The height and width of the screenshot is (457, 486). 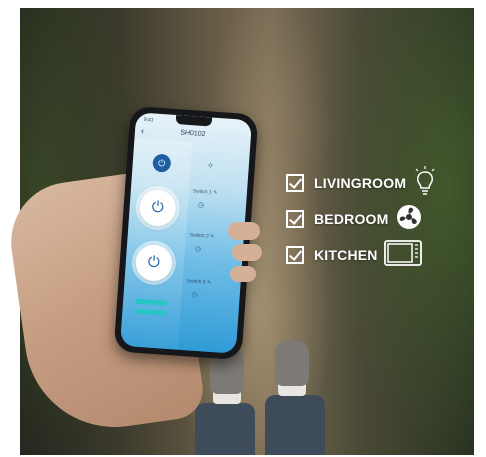 I want to click on switch-controls-column: ⏻ ⏻ ⏻, so click(x=156, y=244).